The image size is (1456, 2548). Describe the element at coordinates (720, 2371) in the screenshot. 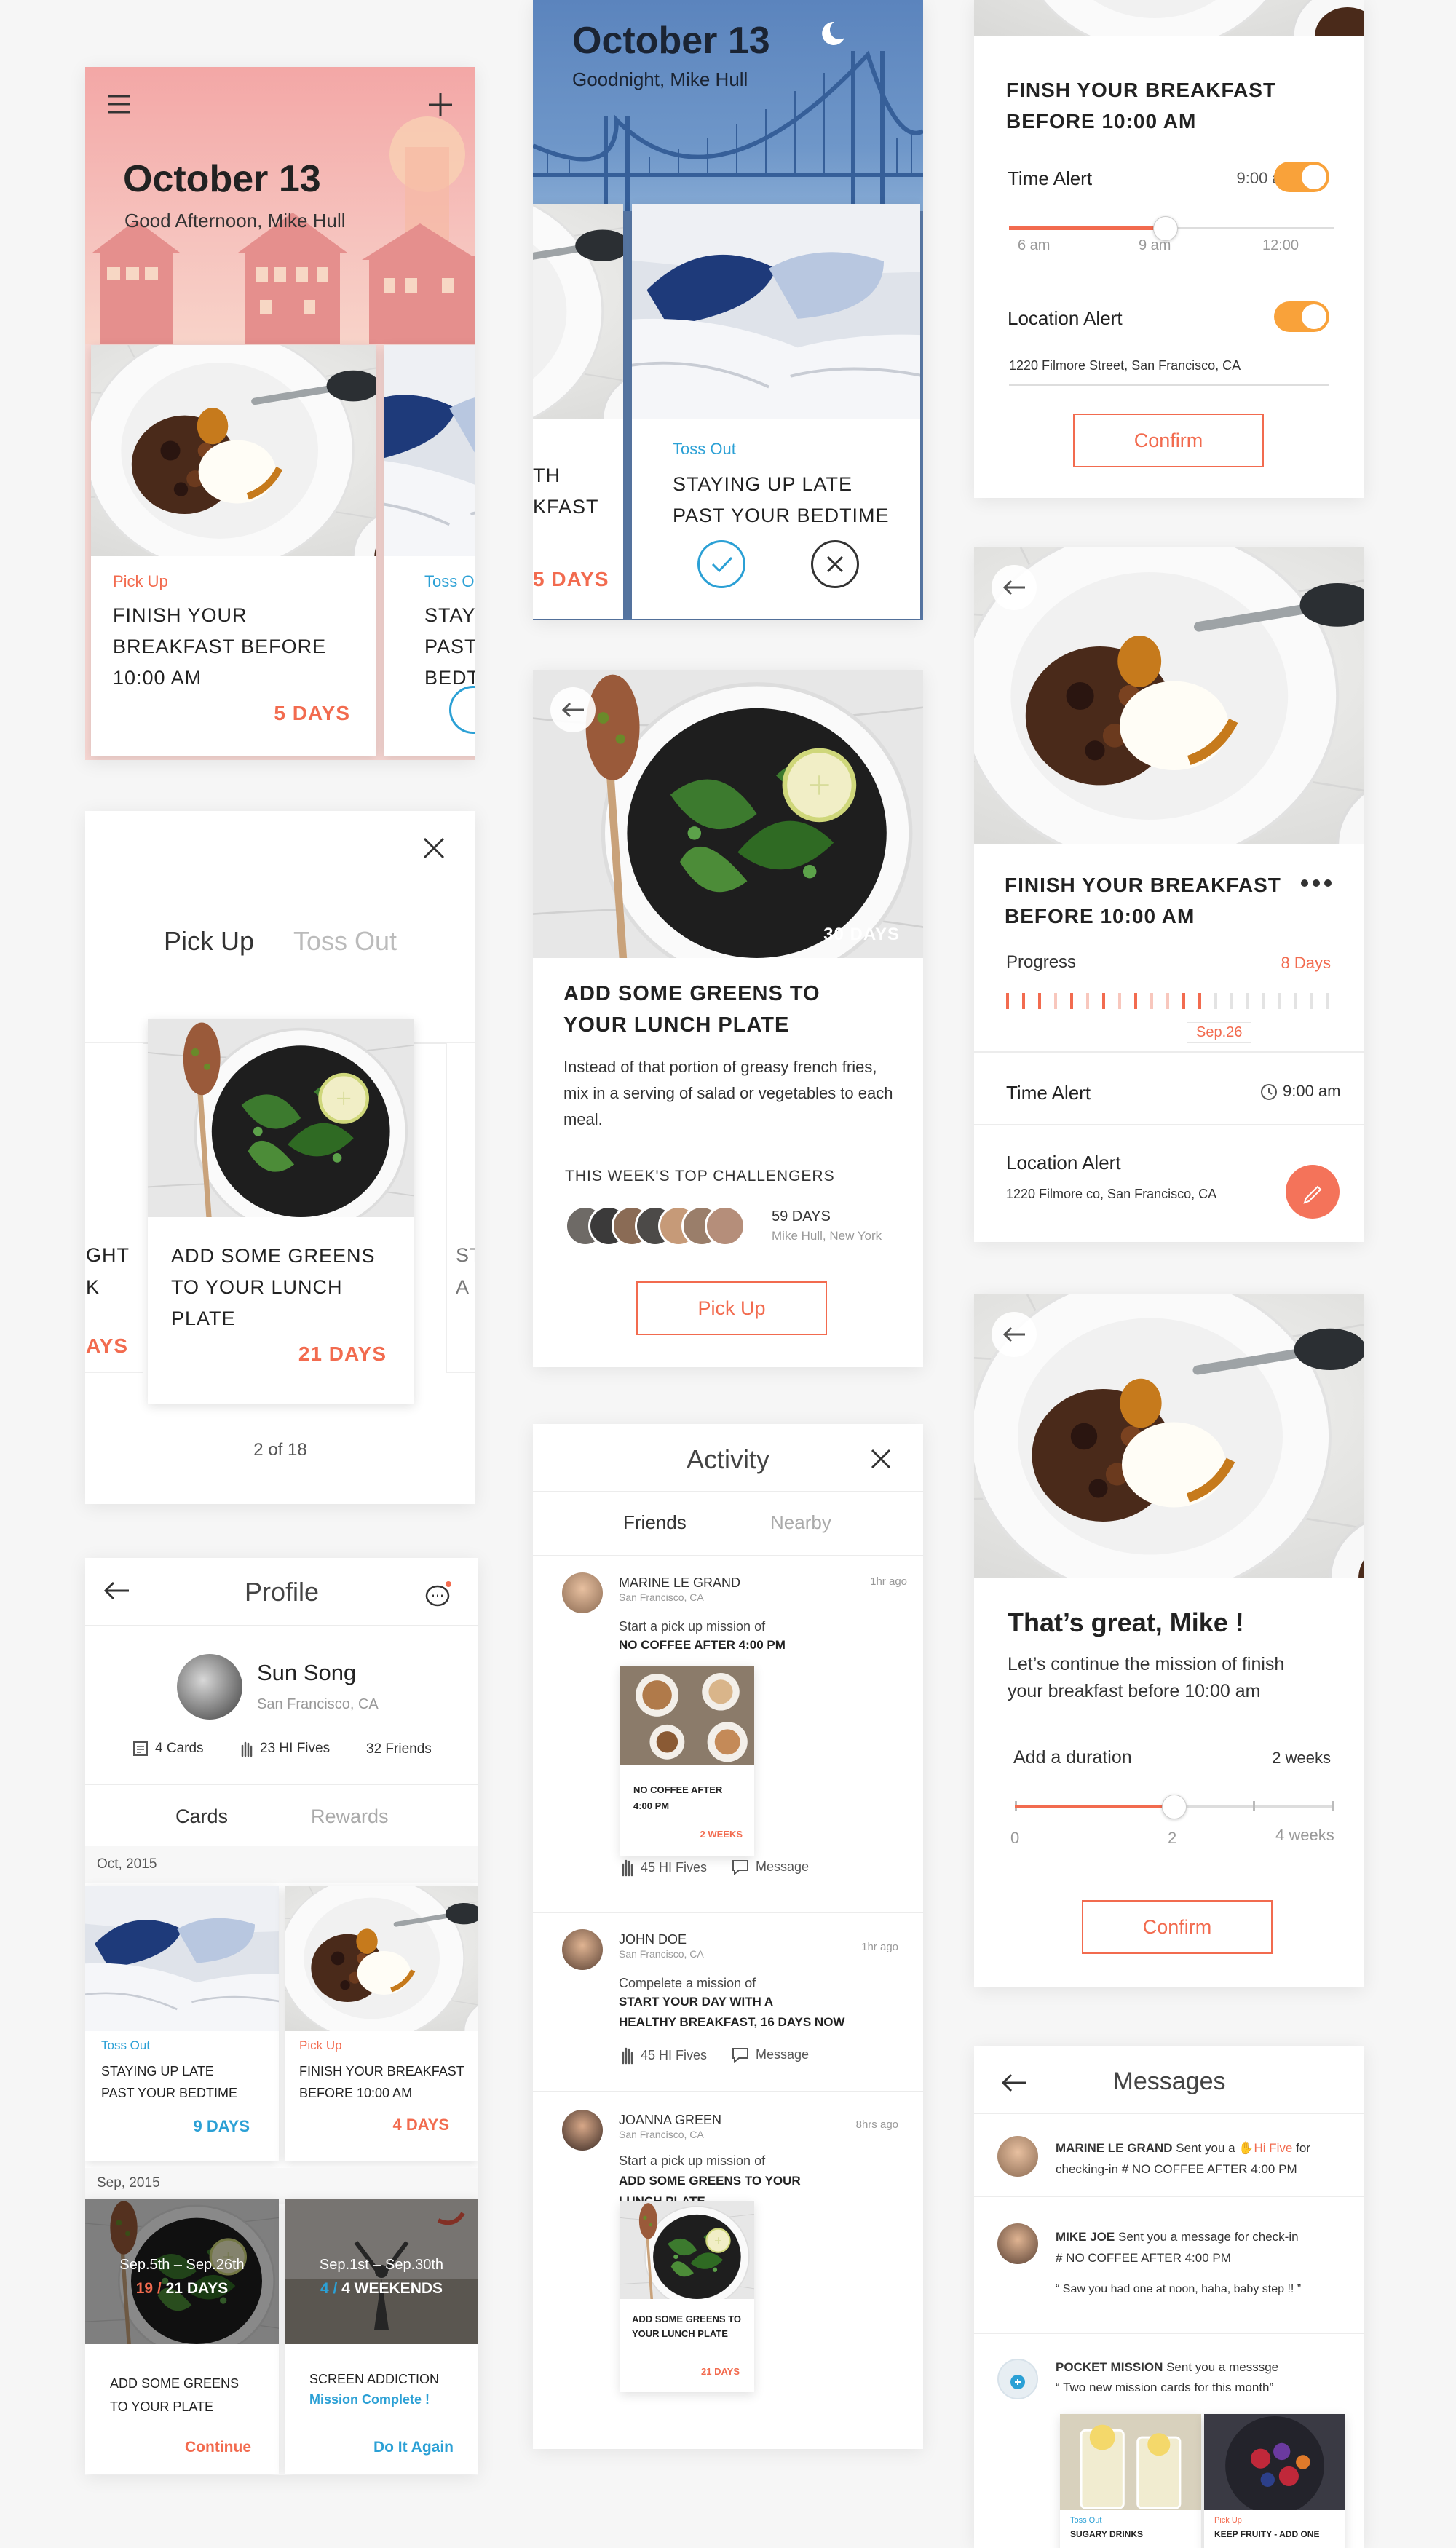

I see `thumbnail-days: 21 DAYS` at that location.